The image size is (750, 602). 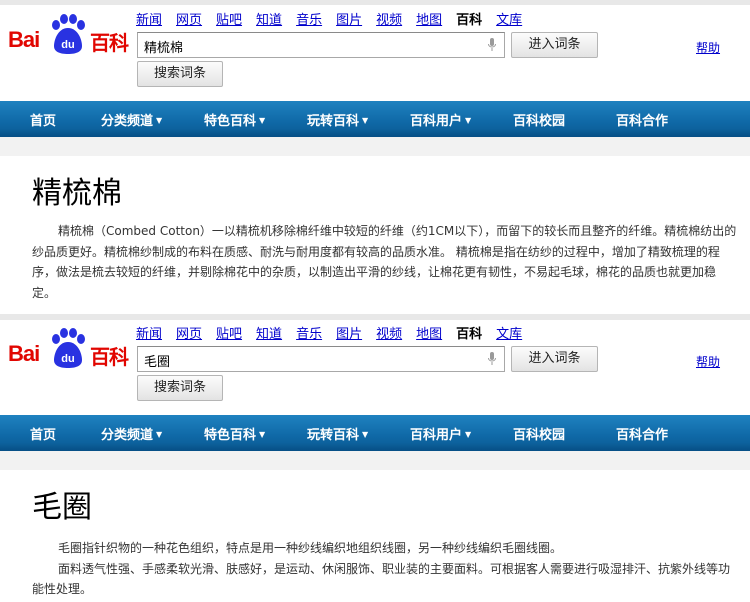 What do you see at coordinates (321, 359) in the screenshot?
I see `search-input: 毛圈` at bounding box center [321, 359].